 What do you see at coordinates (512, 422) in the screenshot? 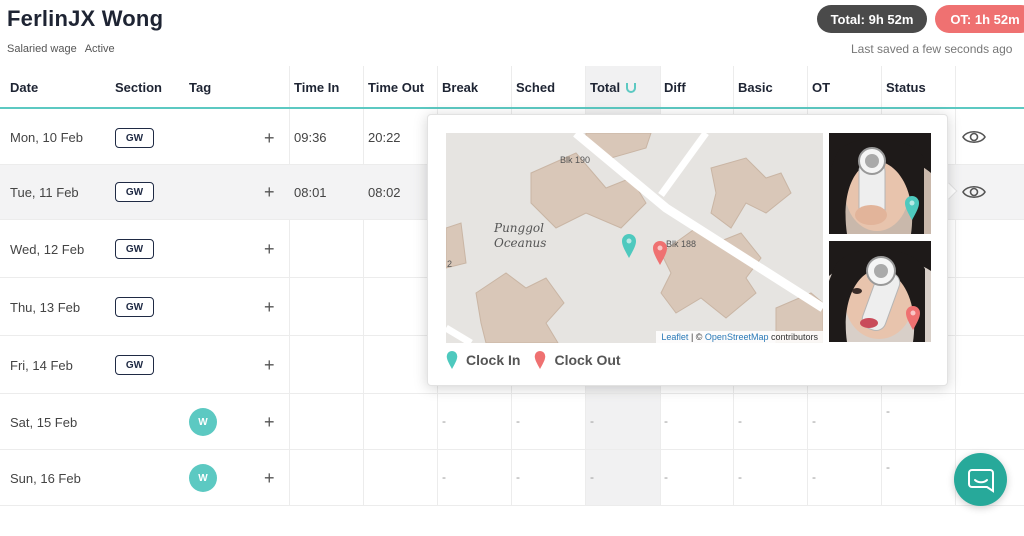
I see `table-row: Sat, 15 Feb W + - - - - - - -` at bounding box center [512, 422].